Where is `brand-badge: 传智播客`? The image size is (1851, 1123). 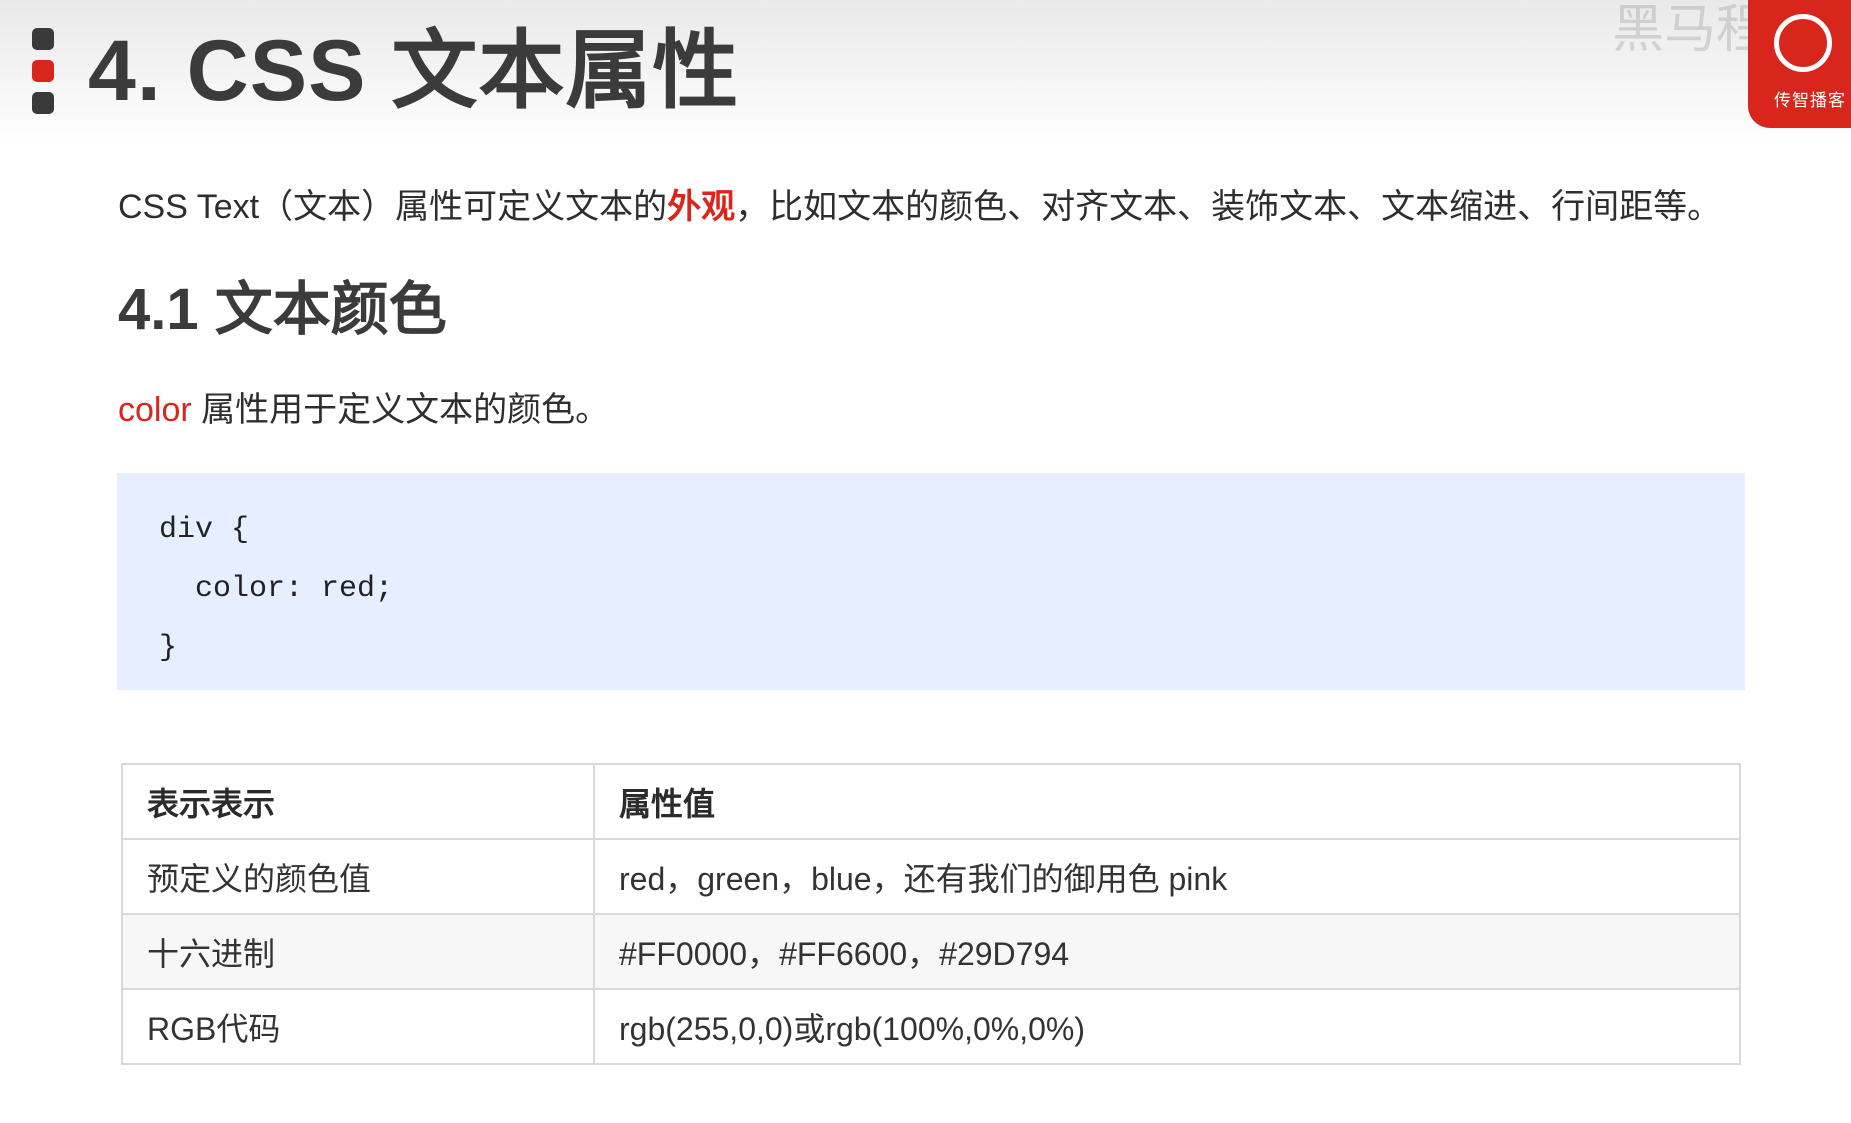
brand-badge: 传智播客 is located at coordinates (1799, 64).